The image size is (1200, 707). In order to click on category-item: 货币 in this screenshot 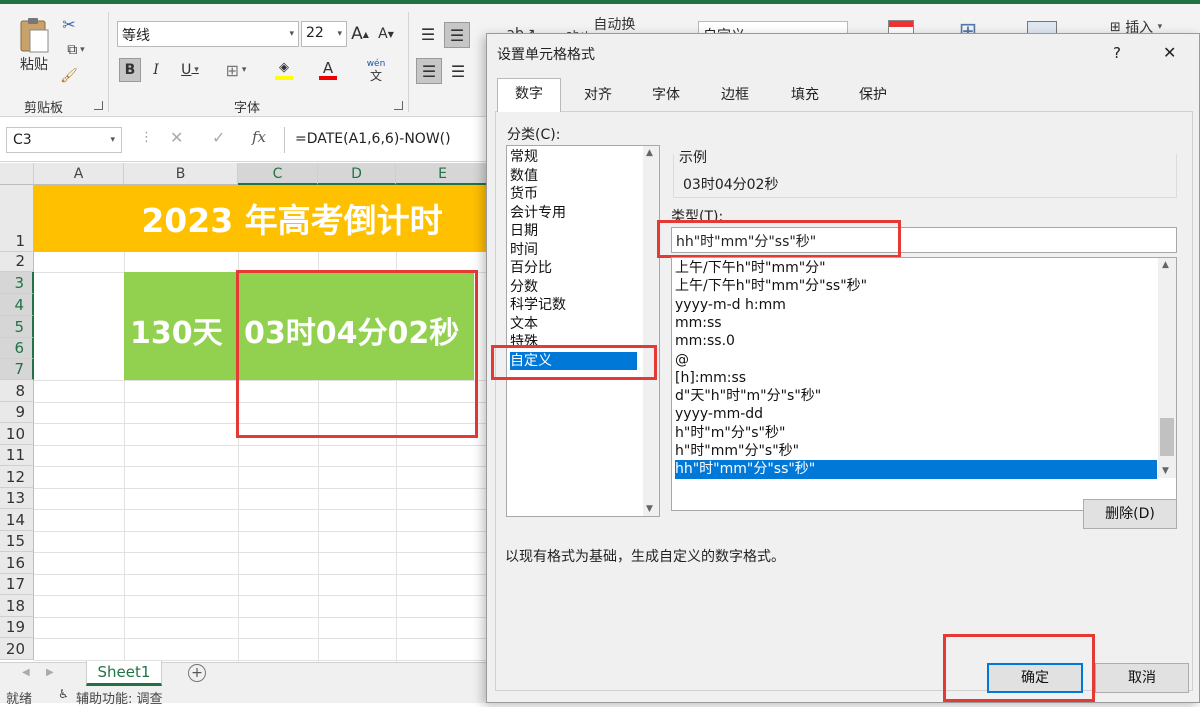, I will do `click(524, 194)`.